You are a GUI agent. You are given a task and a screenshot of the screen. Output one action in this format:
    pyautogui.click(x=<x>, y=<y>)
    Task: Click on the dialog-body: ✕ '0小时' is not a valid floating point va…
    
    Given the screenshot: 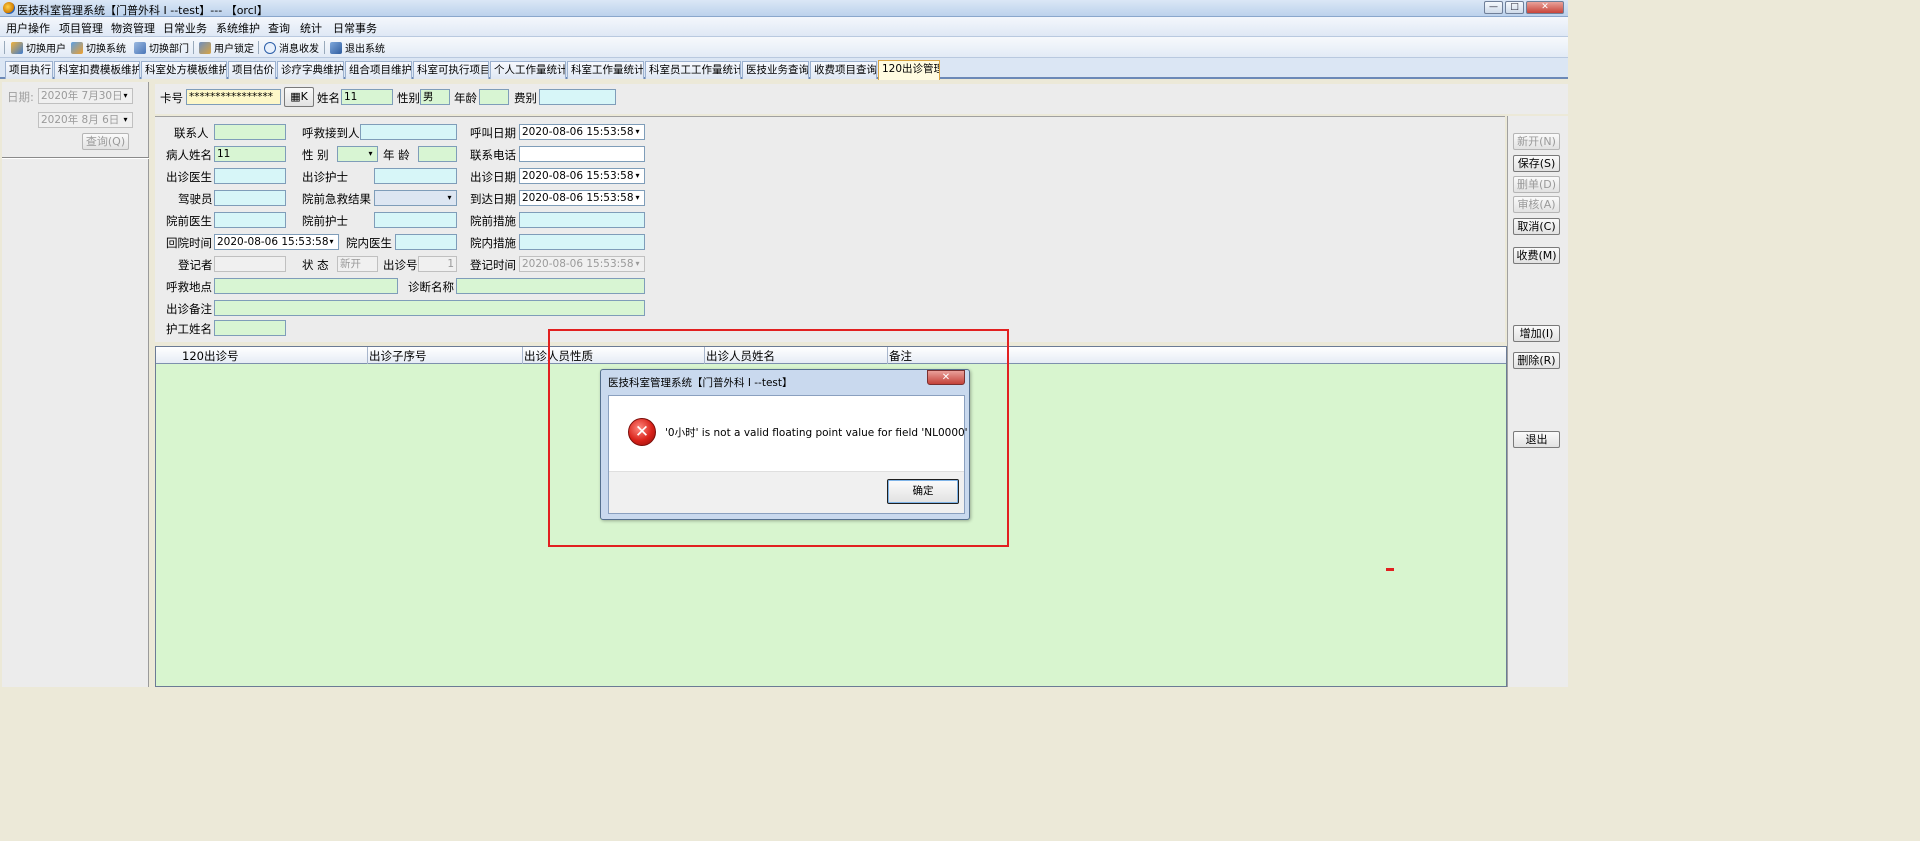 What is the action you would take?
    pyautogui.click(x=788, y=454)
    